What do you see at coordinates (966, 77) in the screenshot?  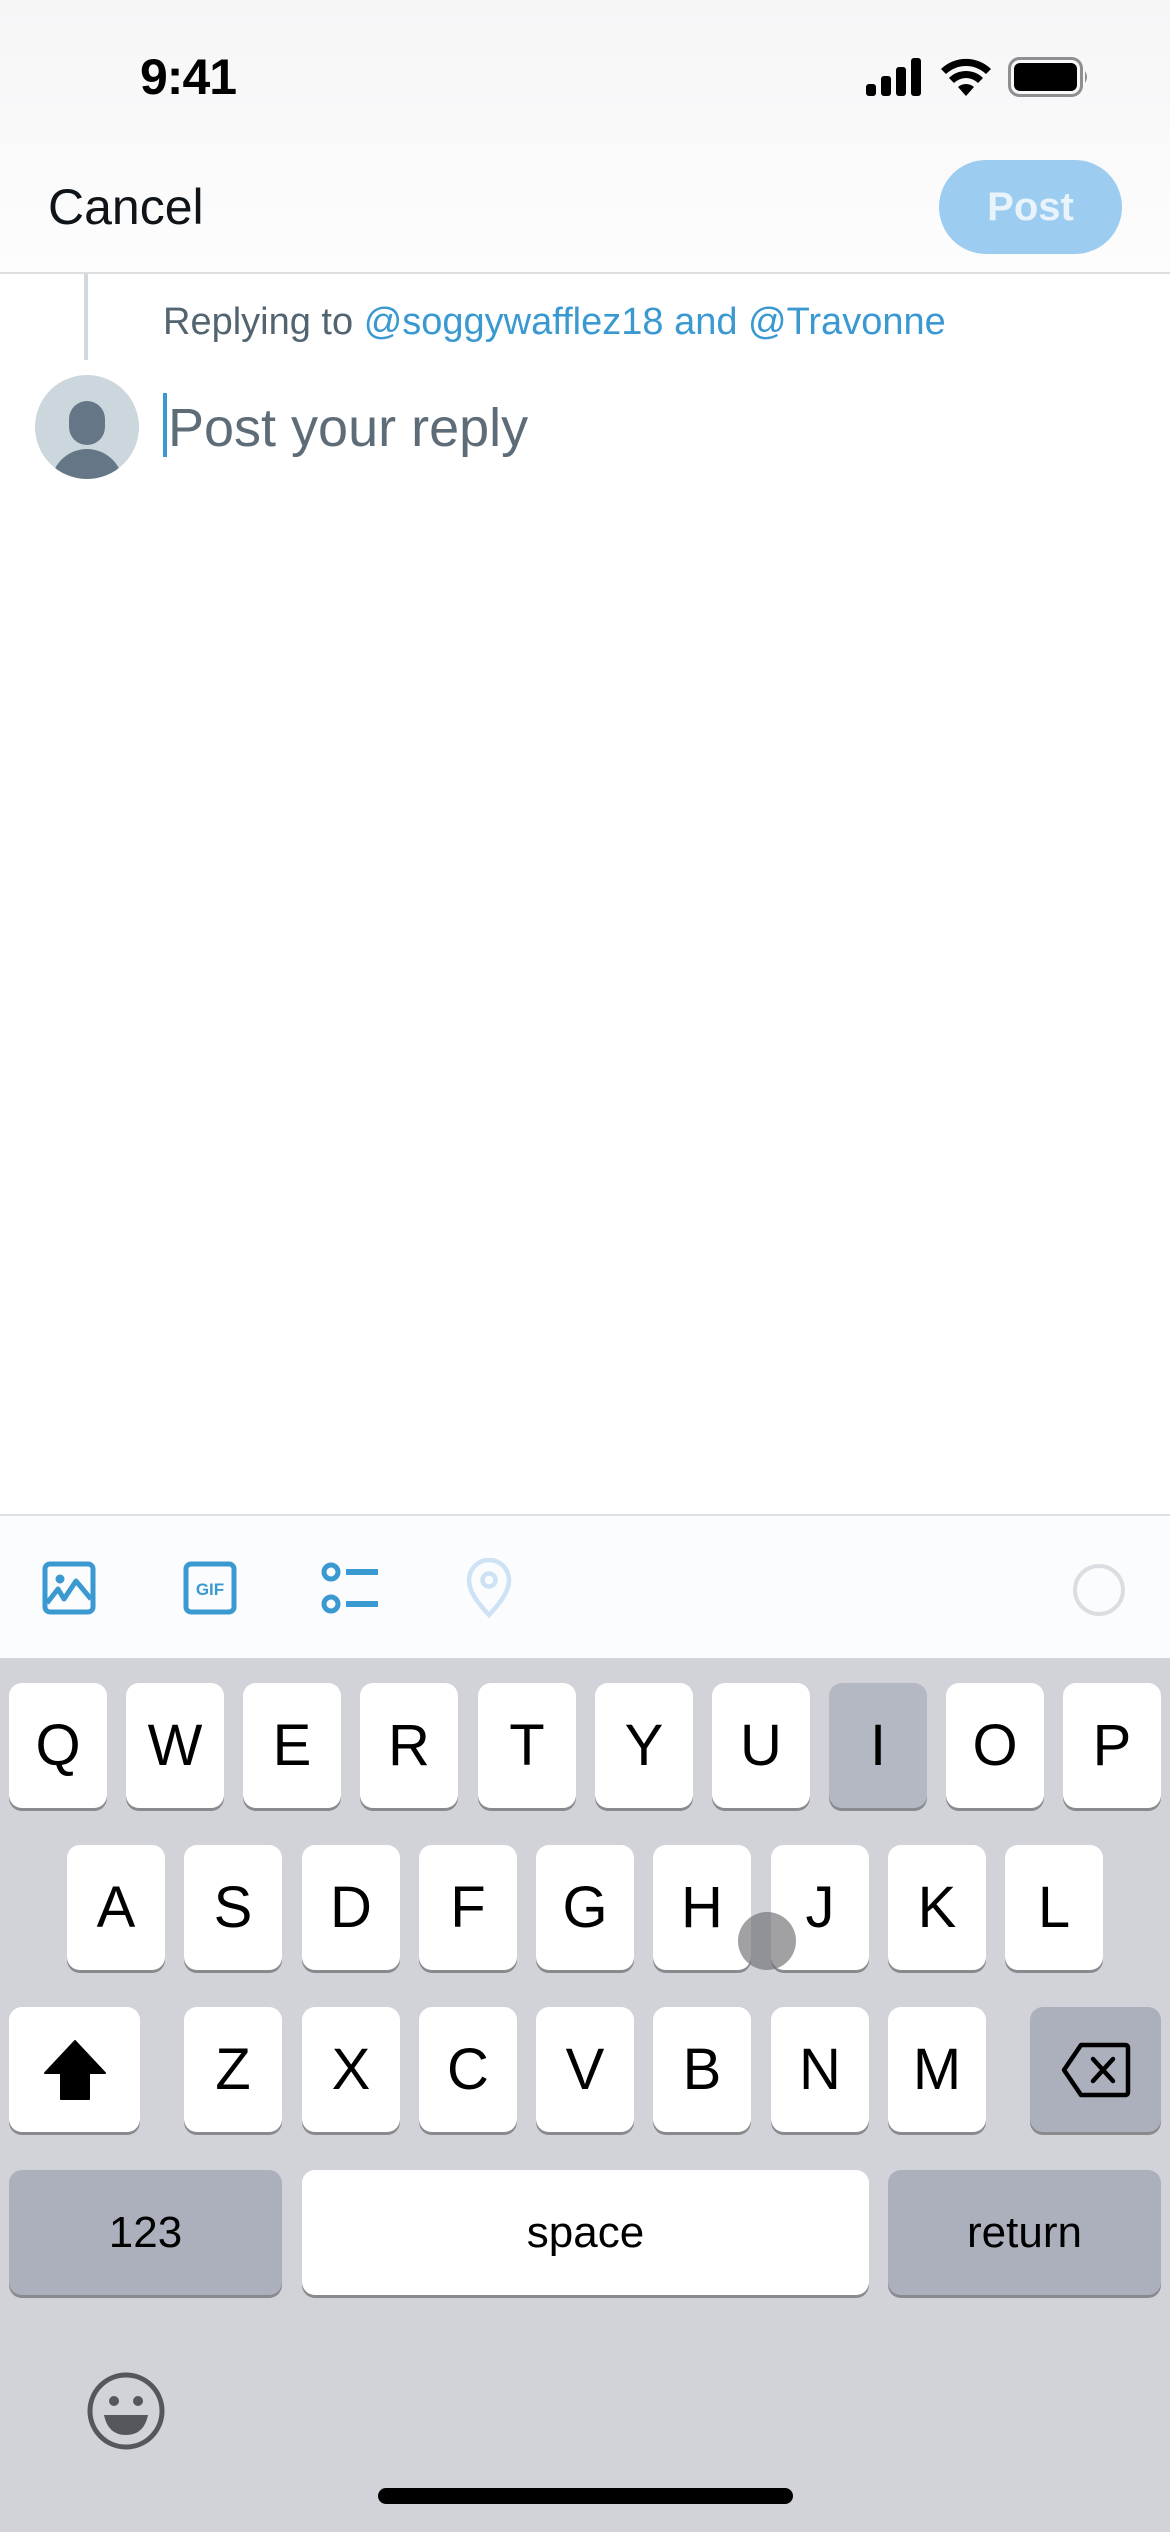 I see `wifi-icon` at bounding box center [966, 77].